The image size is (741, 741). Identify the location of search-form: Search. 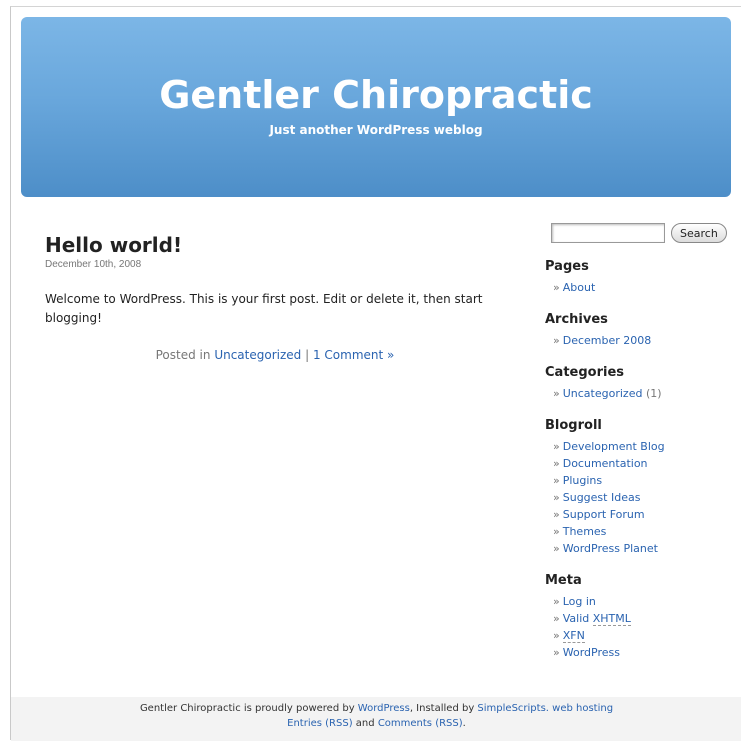
(643, 233).